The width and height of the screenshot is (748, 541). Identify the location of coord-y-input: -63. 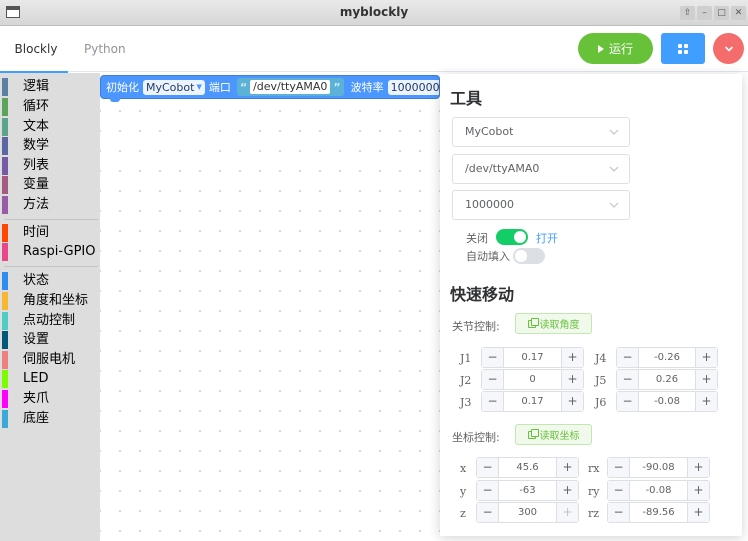
(527, 490).